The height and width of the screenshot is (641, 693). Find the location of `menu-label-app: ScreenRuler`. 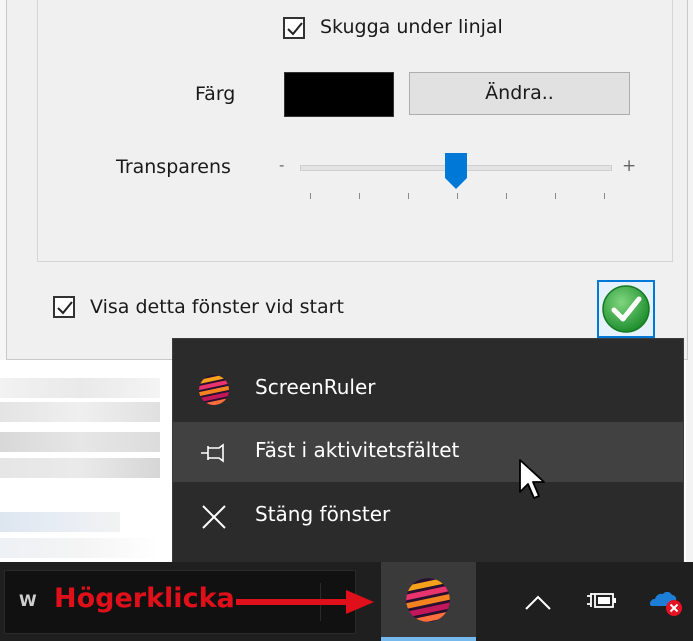

menu-label-app: ScreenRuler is located at coordinates (315, 387).